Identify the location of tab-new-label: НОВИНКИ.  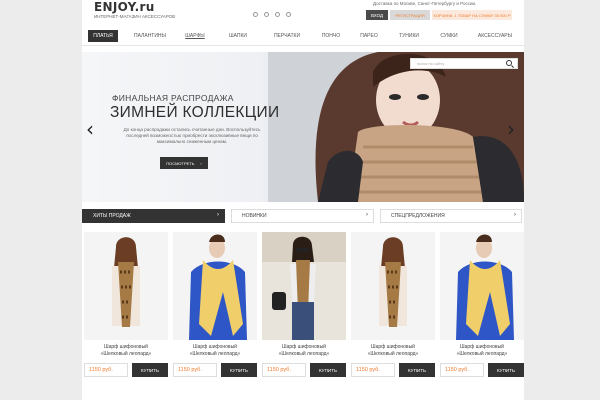
(254, 216).